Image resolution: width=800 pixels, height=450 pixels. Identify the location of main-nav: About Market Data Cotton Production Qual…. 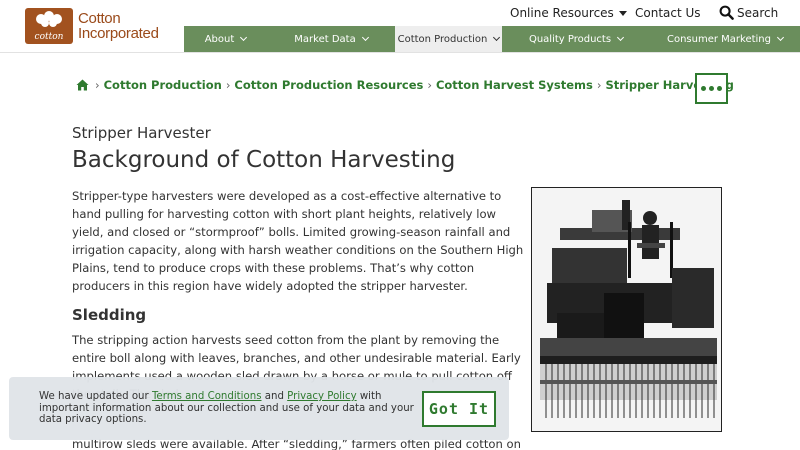
(492, 39).